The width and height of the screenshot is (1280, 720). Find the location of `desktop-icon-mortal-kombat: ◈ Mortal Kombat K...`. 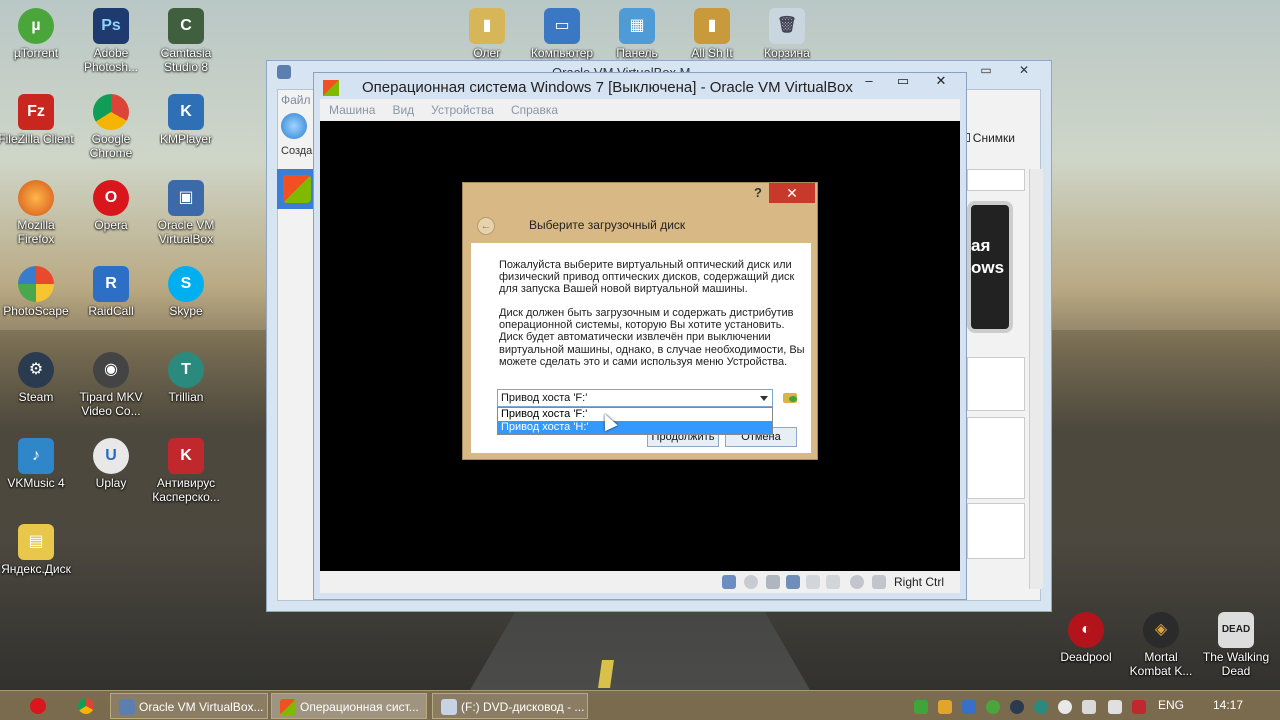

desktop-icon-mortal-kombat: ◈ Mortal Kombat K... is located at coordinates (1161, 645).